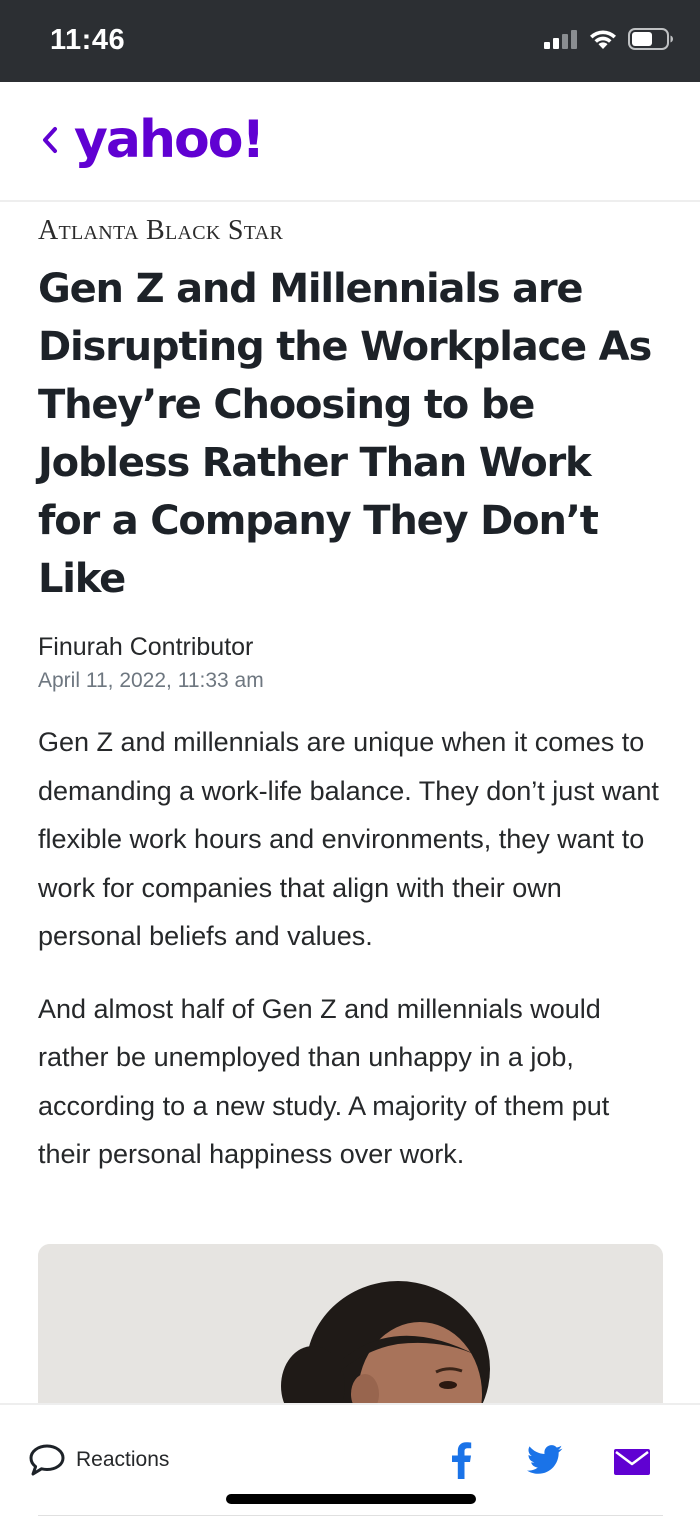  I want to click on article-hero-image, so click(350, 1334).